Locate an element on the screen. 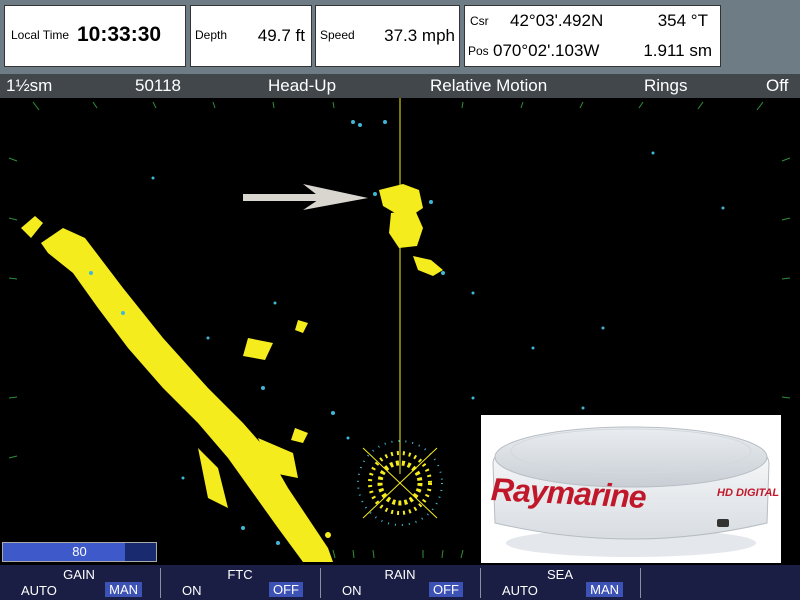 Image resolution: width=800 pixels, height=600 pixels. rain-title: RAIN is located at coordinates (400, 574).